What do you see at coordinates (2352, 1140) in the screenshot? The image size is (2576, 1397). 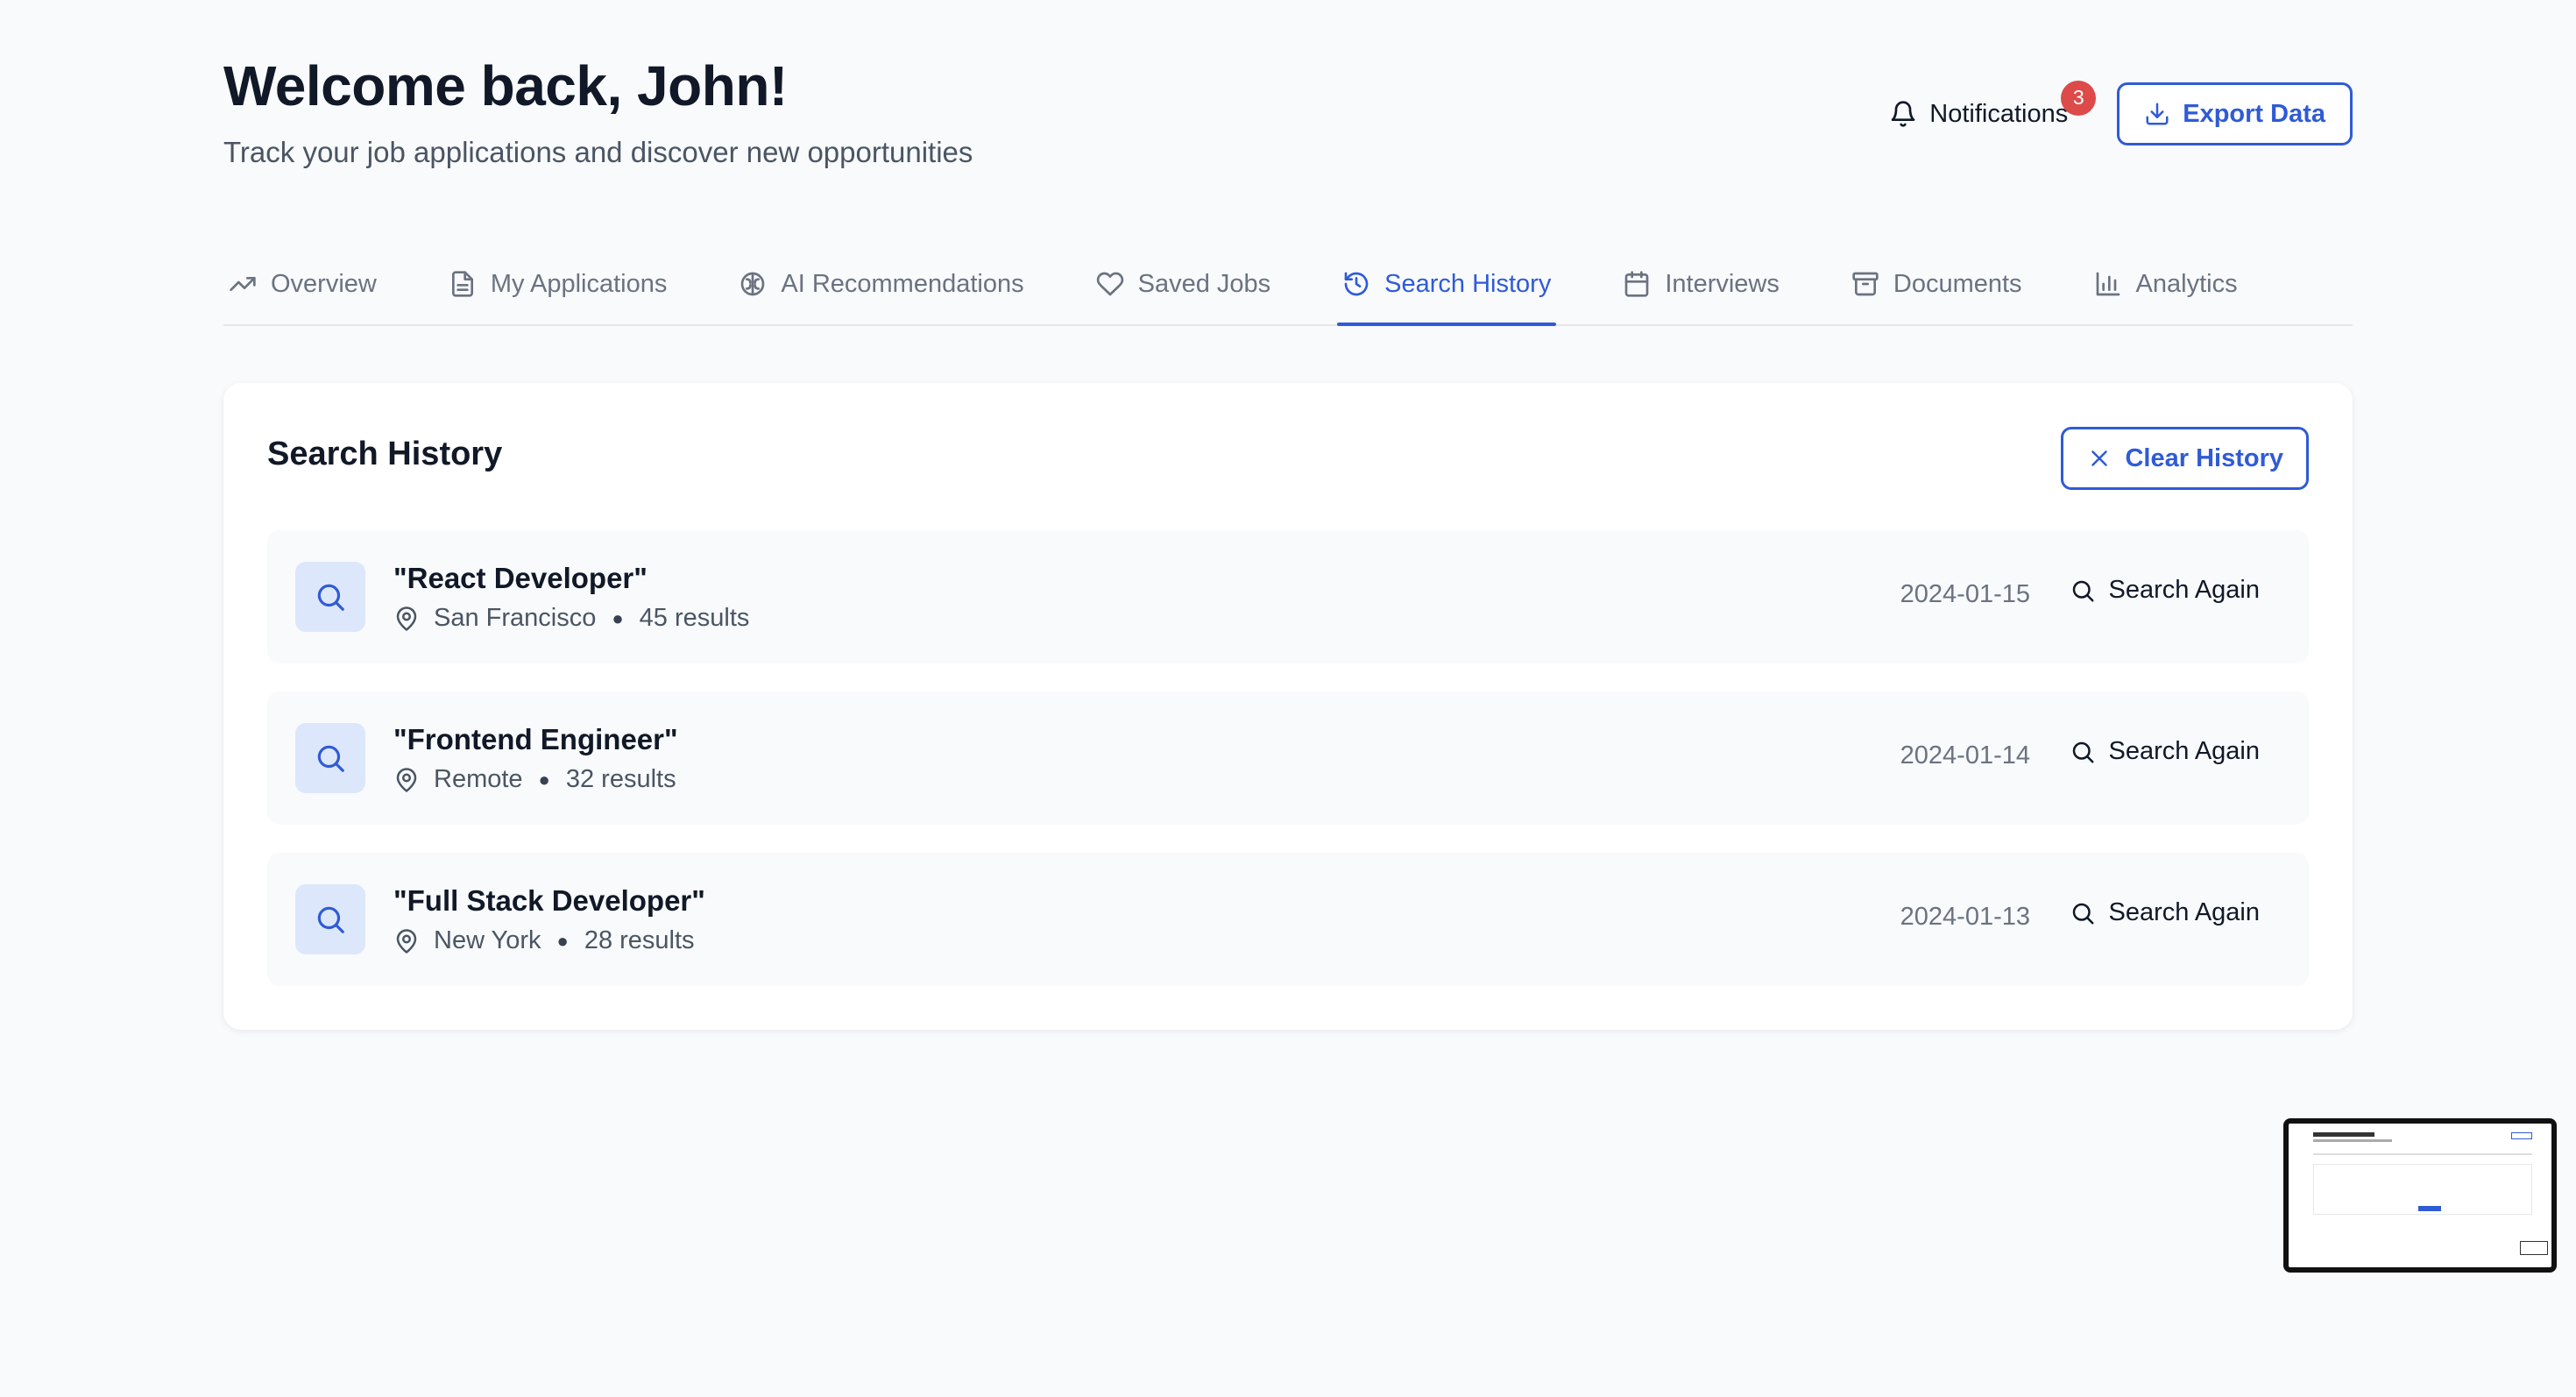 I see `preview-subtitle-line` at bounding box center [2352, 1140].